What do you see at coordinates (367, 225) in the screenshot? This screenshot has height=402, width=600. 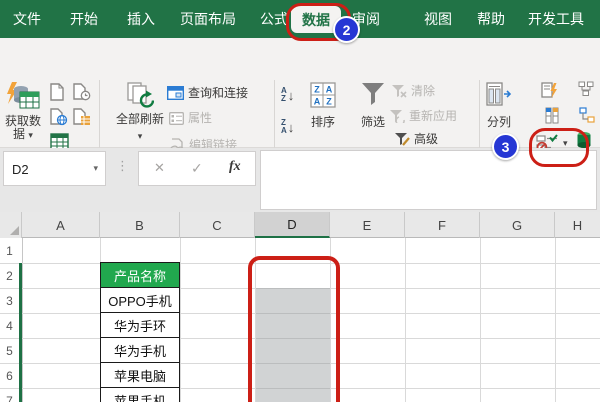 I see `column-header-E: E` at bounding box center [367, 225].